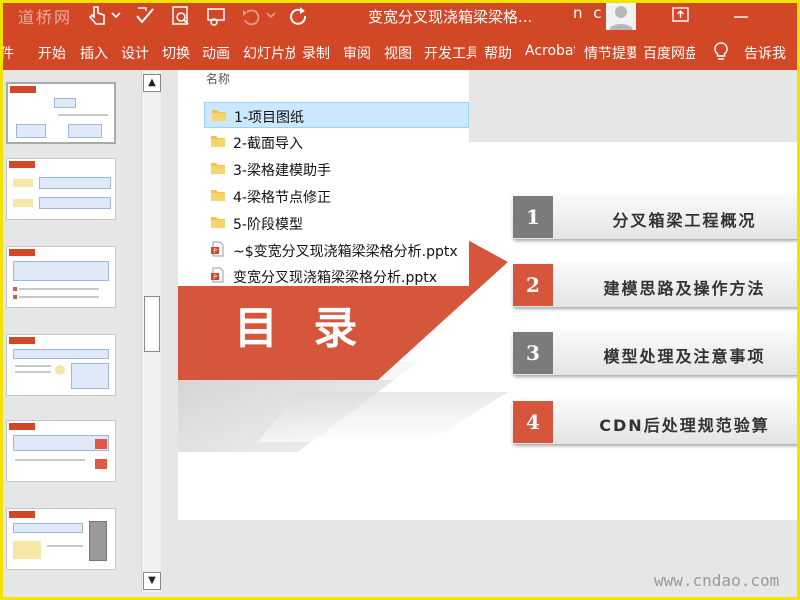 The width and height of the screenshot is (800, 600). I want to click on toc-text: 建模思路及操作方法, so click(684, 288).